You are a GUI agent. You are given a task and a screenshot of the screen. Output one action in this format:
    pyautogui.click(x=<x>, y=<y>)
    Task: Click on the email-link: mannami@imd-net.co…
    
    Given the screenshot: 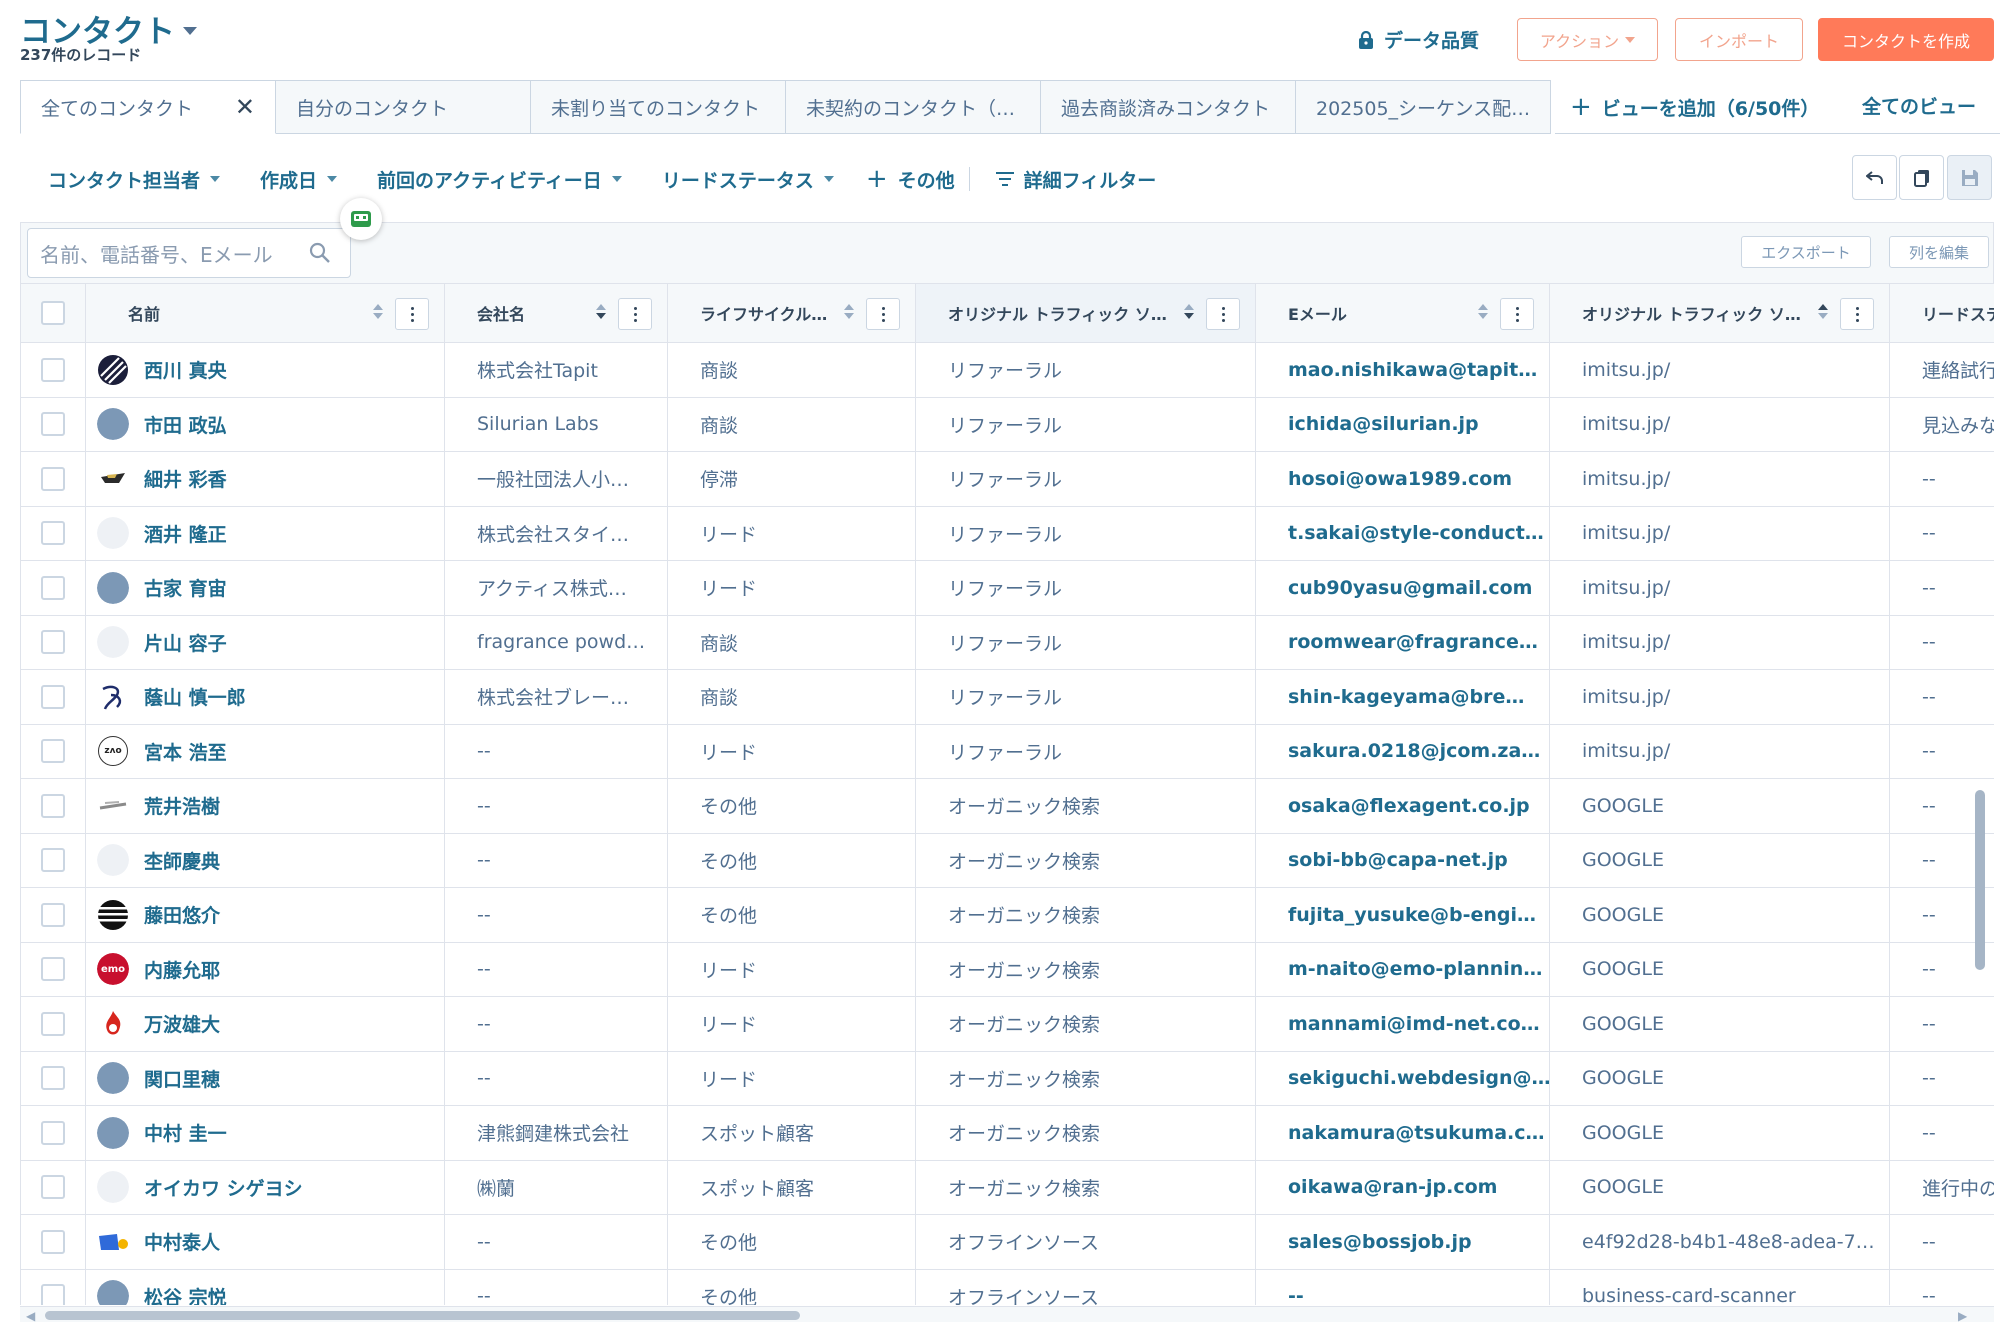 What is the action you would take?
    pyautogui.click(x=1414, y=1024)
    